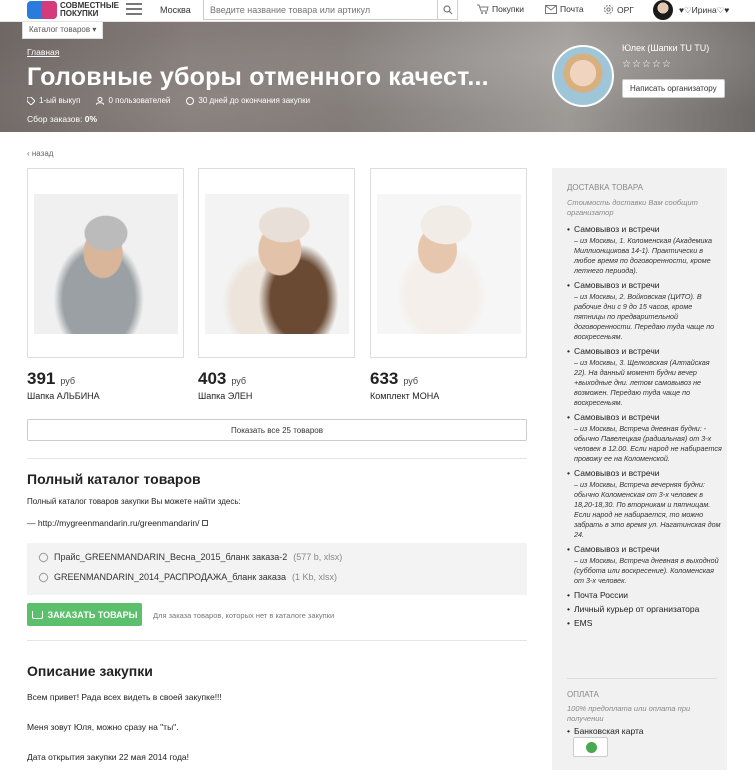 Image resolution: width=755 pixels, height=770 pixels. Describe the element at coordinates (51, 378) in the screenshot. I see `product-price: 391 руб` at that location.